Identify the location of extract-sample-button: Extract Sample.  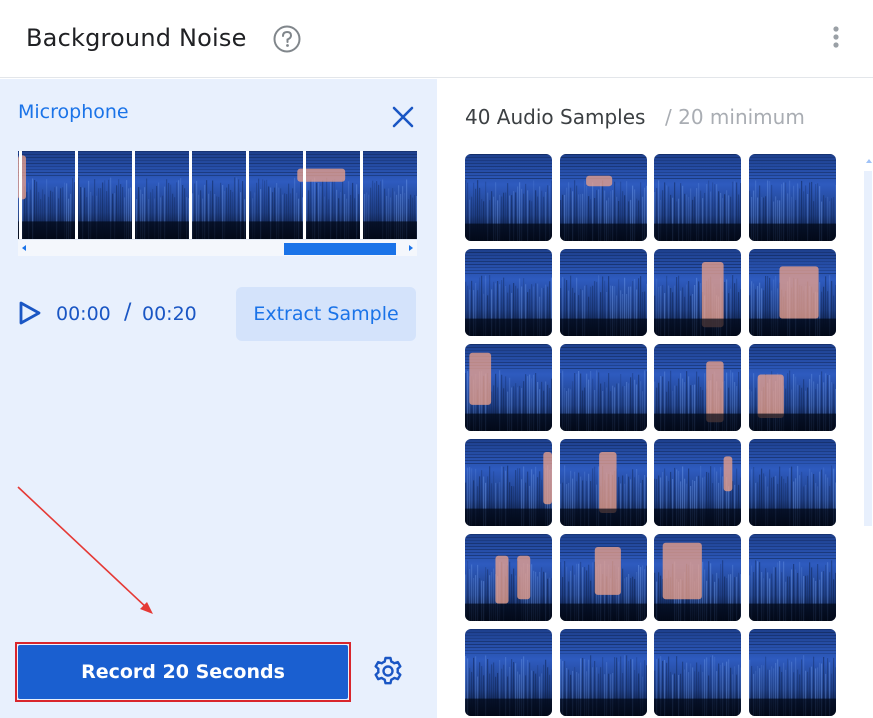
(326, 314).